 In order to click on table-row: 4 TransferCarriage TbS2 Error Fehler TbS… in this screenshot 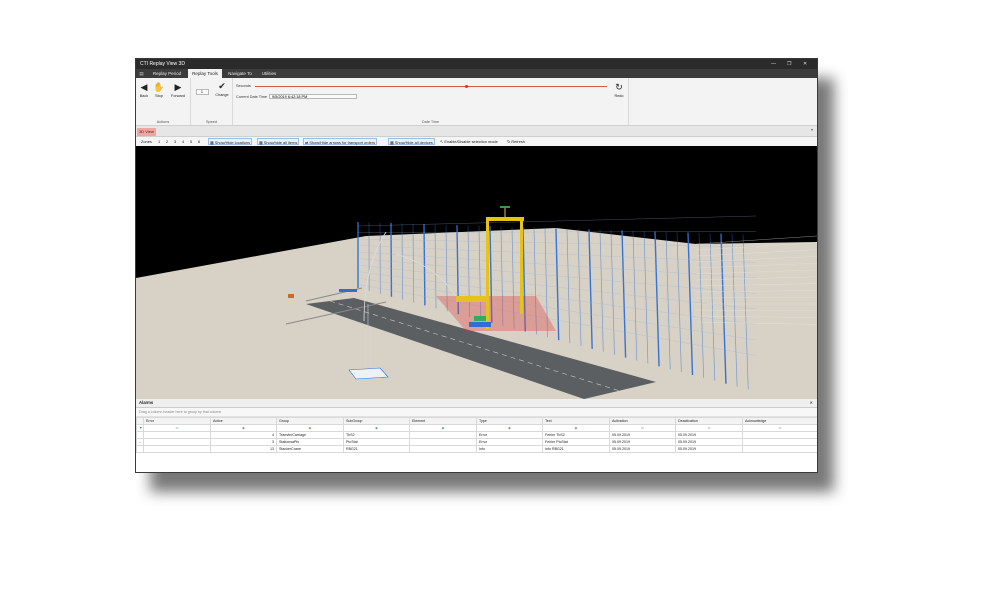, I will do `click(476, 435)`.